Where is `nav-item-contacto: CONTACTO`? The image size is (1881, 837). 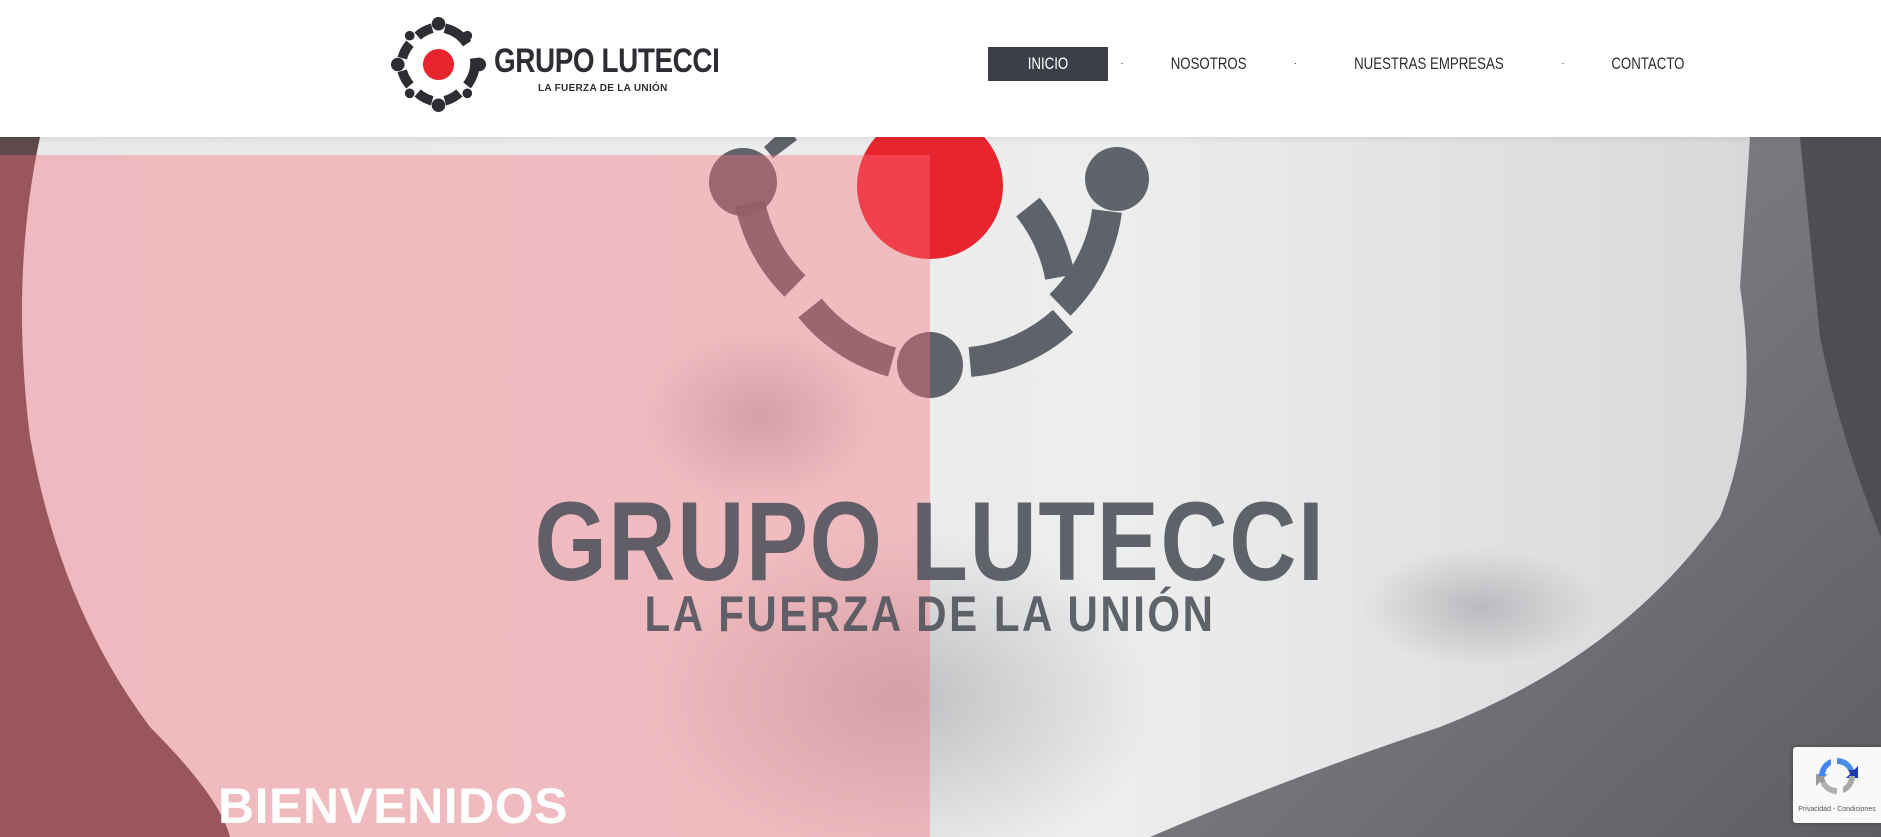
nav-item-contacto: CONTACTO is located at coordinates (1648, 64).